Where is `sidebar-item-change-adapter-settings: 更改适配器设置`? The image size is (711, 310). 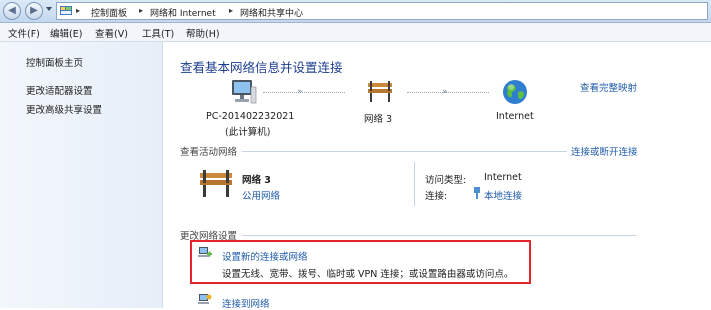 sidebar-item-change-adapter-settings: 更改适配器设置 is located at coordinates (59, 90).